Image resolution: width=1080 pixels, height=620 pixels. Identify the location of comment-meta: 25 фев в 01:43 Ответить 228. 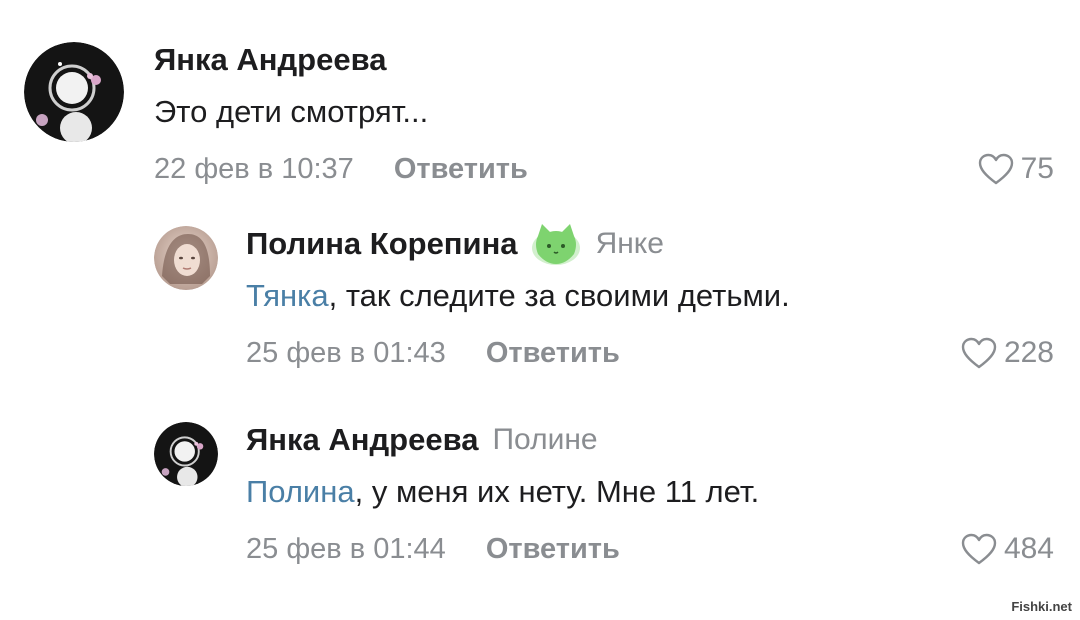
(650, 353).